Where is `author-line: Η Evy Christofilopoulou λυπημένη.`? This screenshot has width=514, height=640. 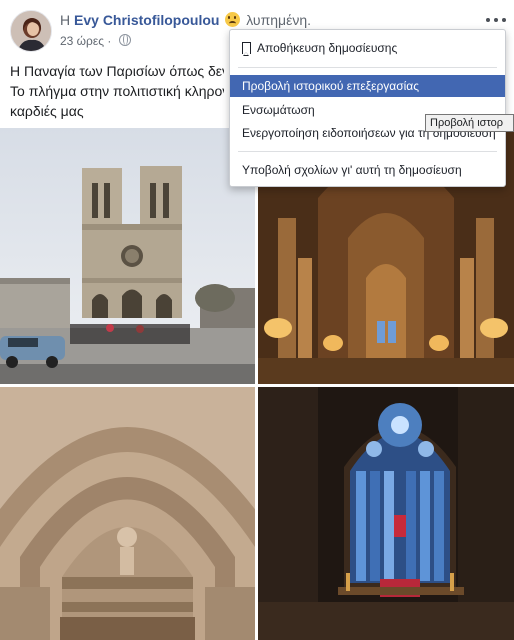
author-line: Η Evy Christofilopoulou λυπημένη. is located at coordinates (185, 20).